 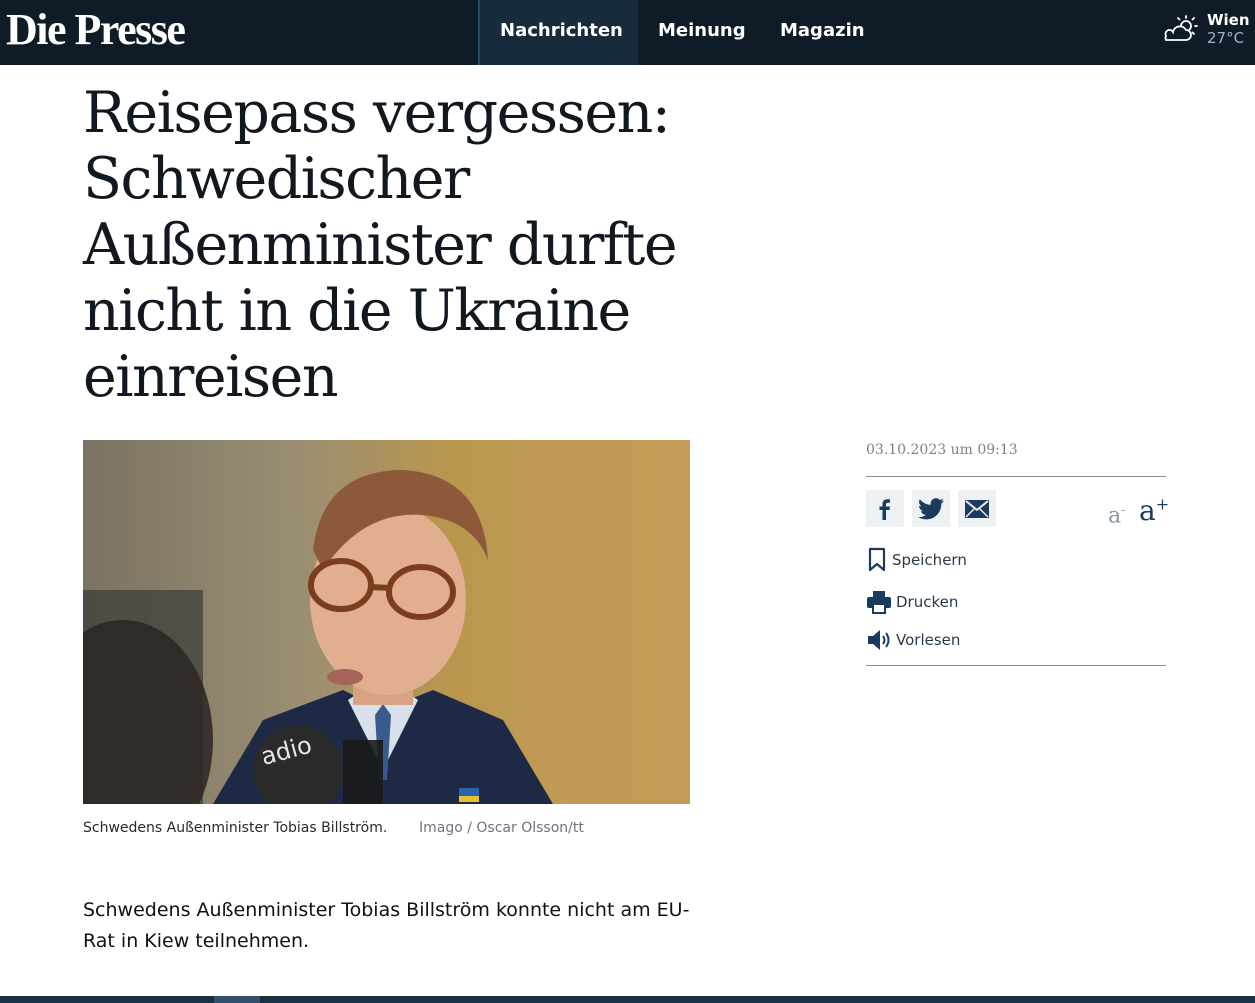 I want to click on save-button: Speichern, so click(x=916, y=560).